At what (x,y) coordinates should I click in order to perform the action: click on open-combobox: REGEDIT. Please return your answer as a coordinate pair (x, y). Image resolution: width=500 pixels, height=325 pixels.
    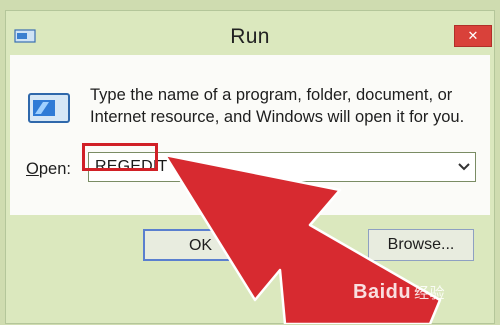
    Looking at the image, I should click on (282, 167).